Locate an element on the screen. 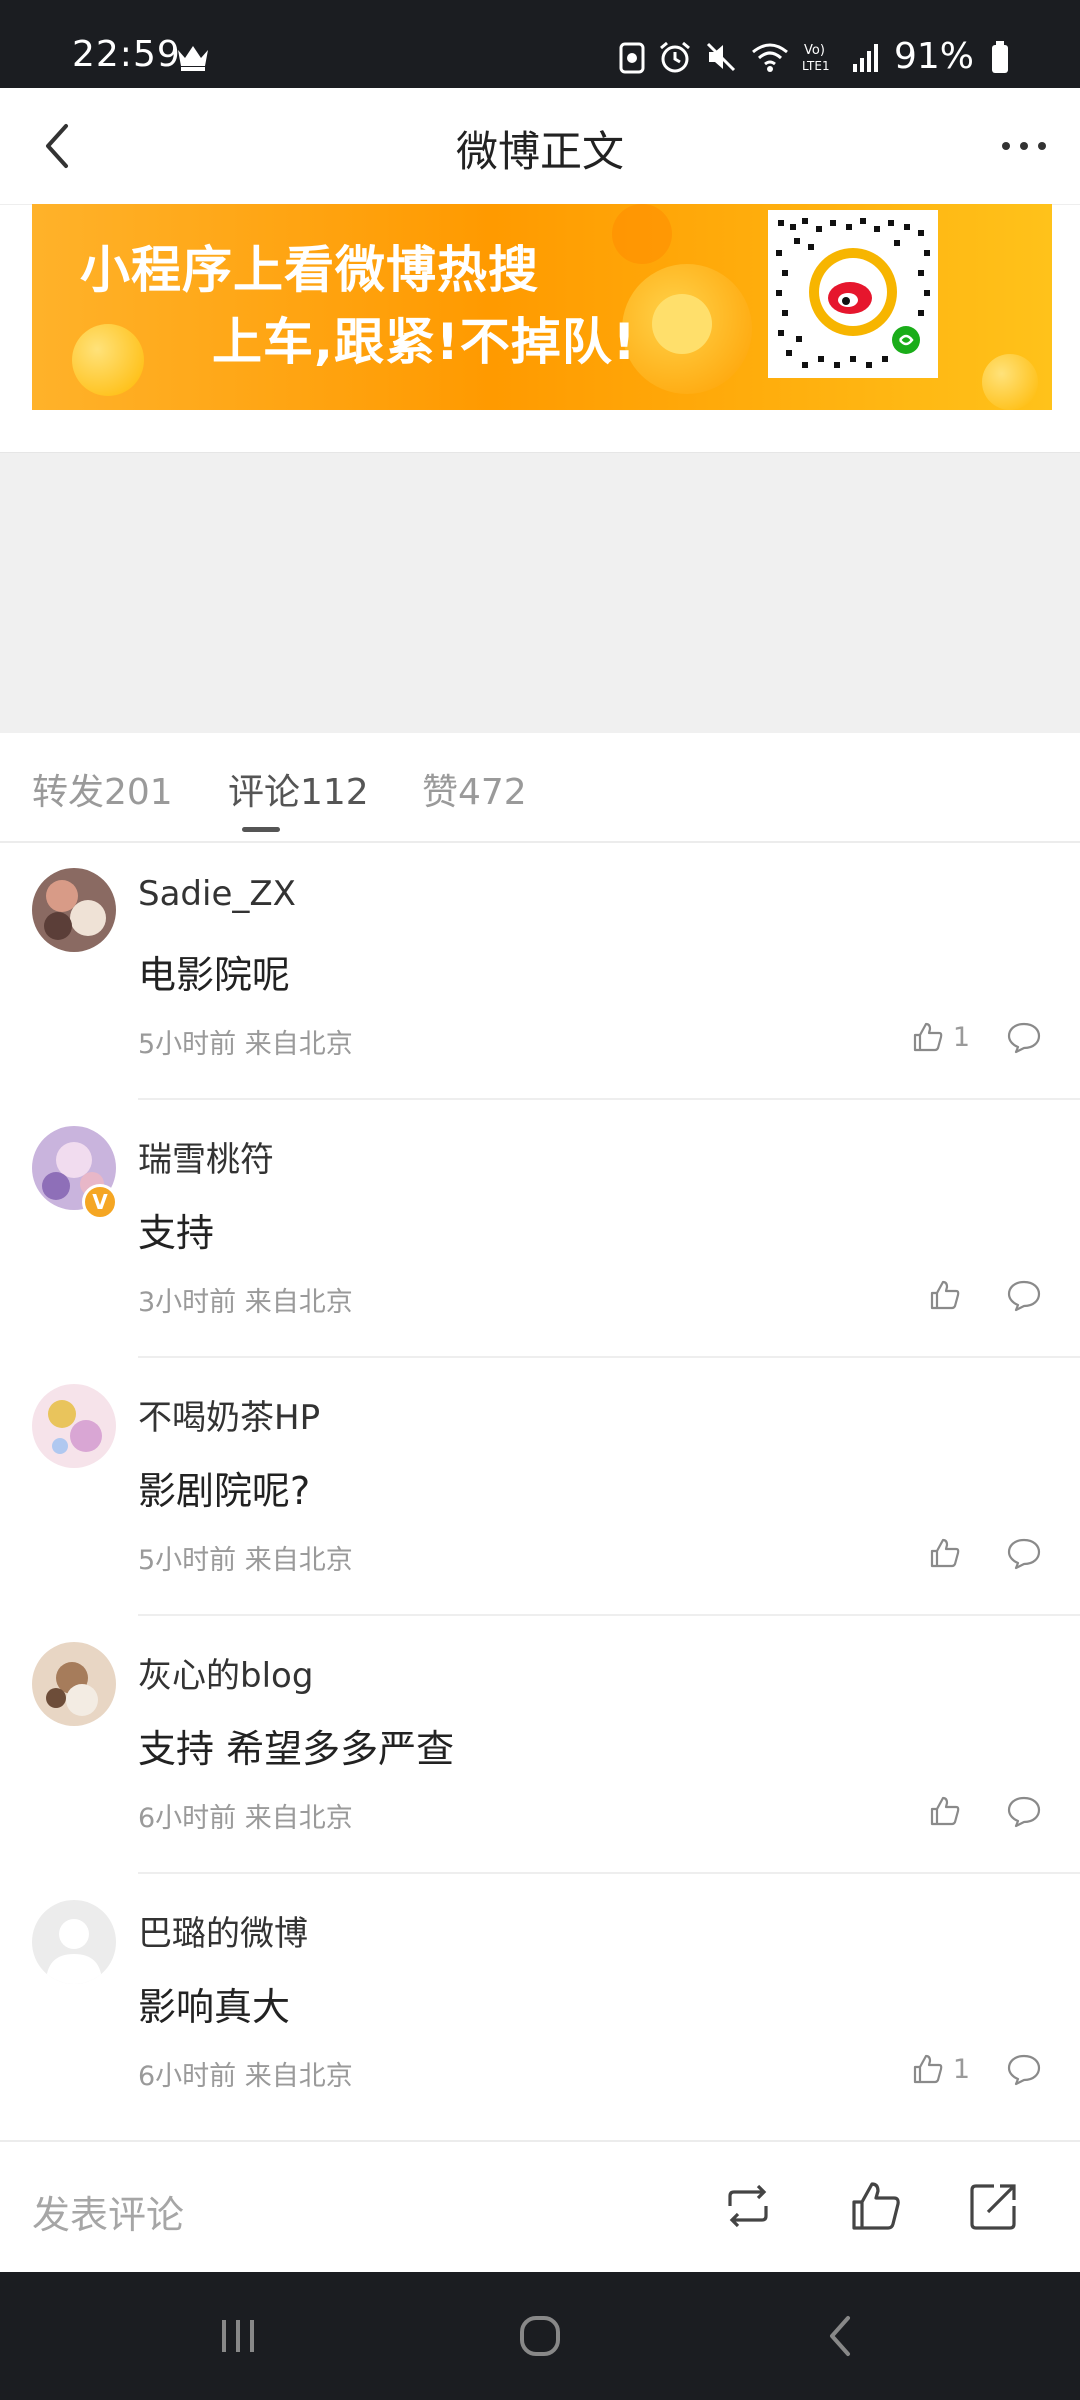 This screenshot has height=2400, width=1080. crown-icon is located at coordinates (193, 58).